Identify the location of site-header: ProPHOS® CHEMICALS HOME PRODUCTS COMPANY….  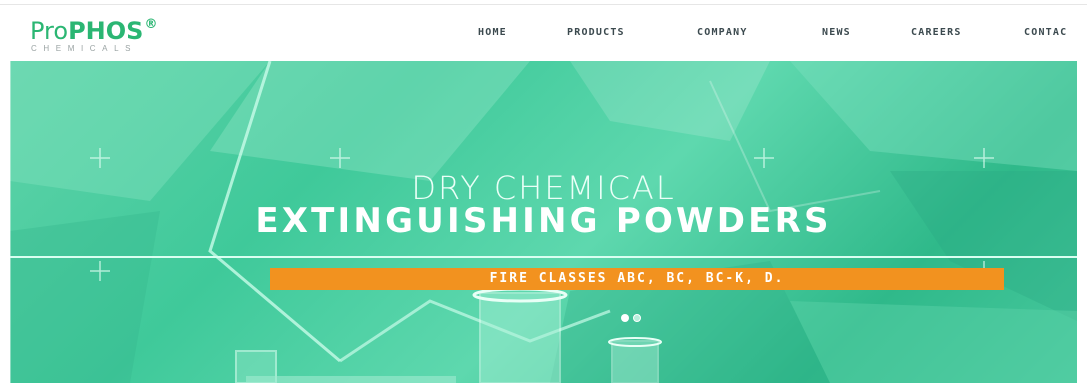
(543, 33).